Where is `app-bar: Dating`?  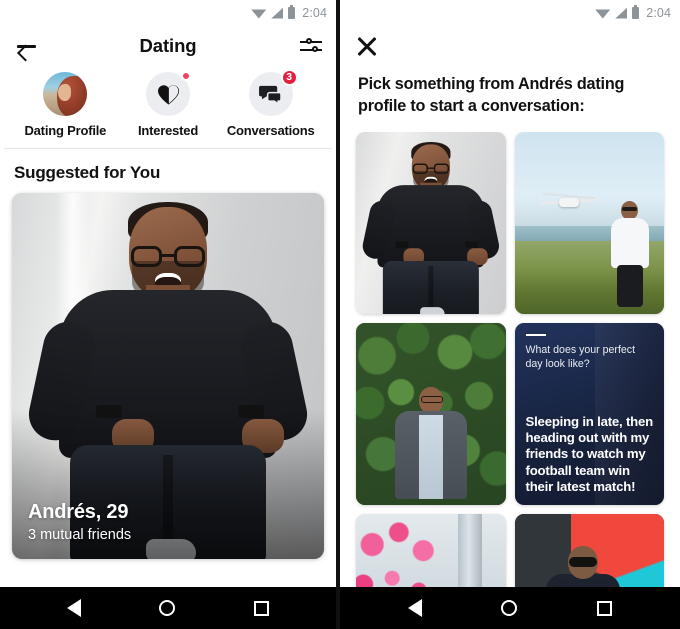 app-bar: Dating is located at coordinates (168, 46).